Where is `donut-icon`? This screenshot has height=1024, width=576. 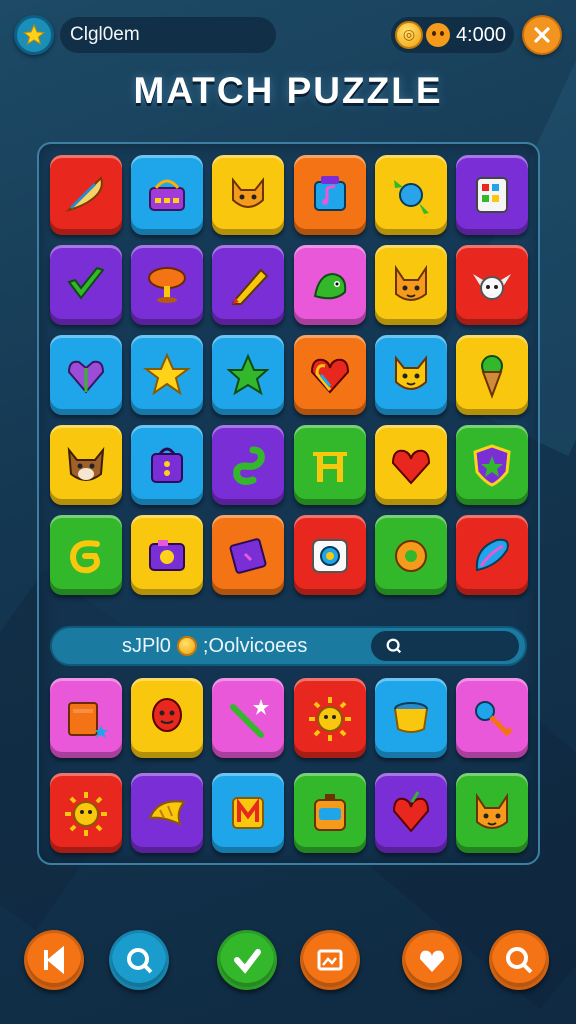
donut-icon is located at coordinates (410, 556).